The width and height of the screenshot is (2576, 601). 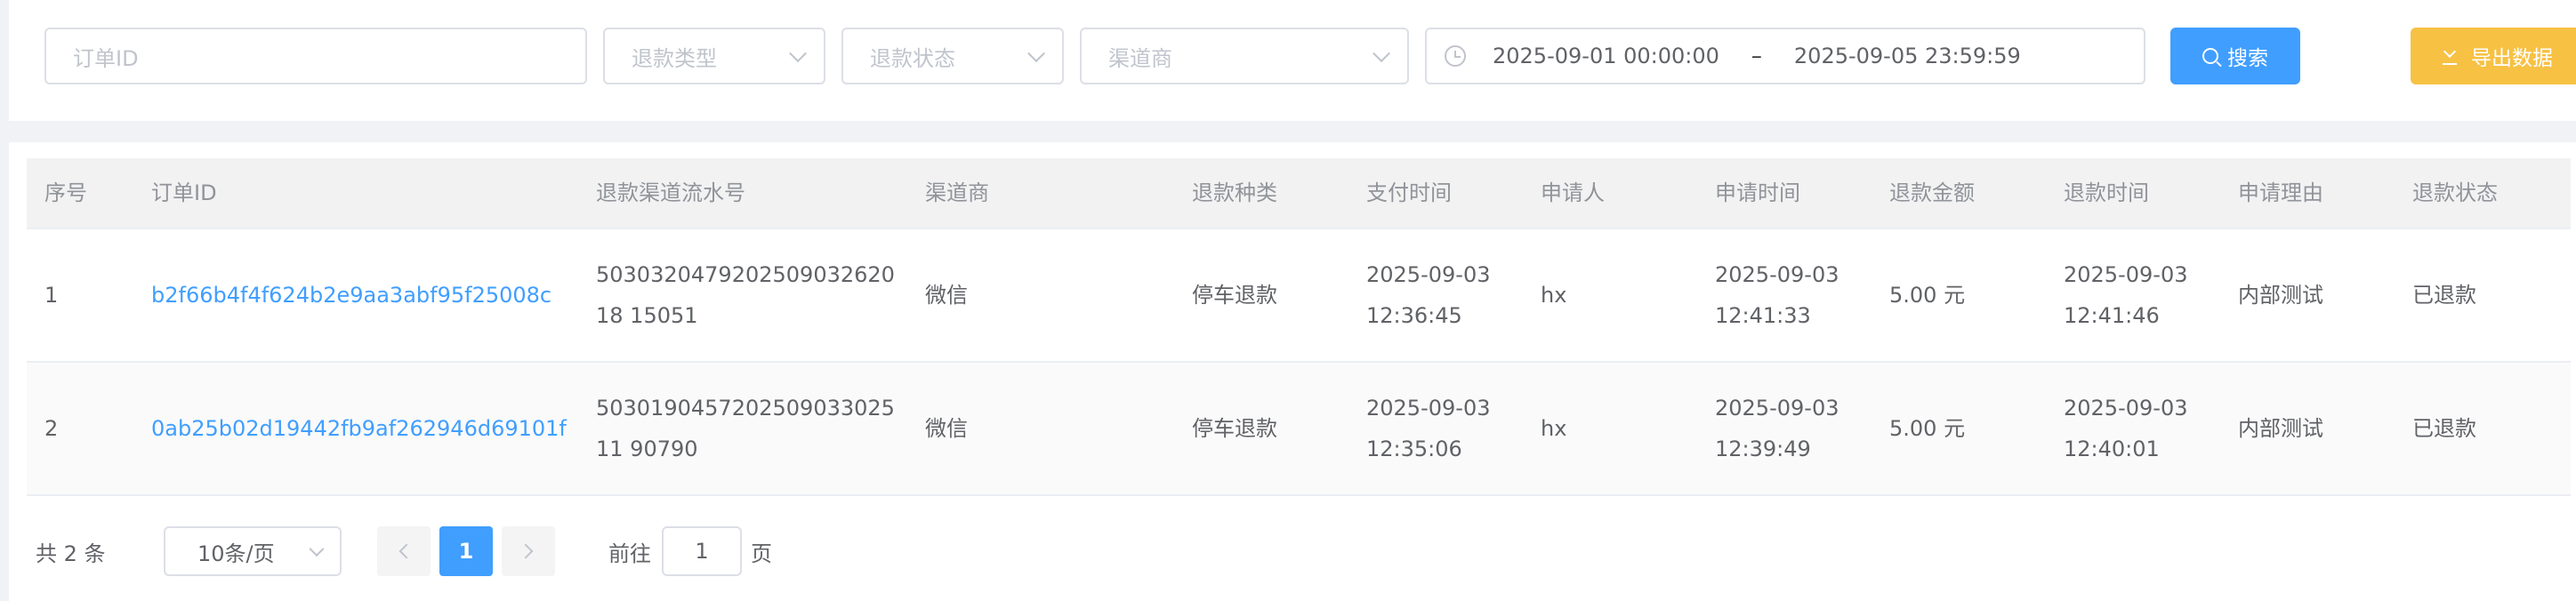 I want to click on search-button-label: 搜索, so click(x=2247, y=58).